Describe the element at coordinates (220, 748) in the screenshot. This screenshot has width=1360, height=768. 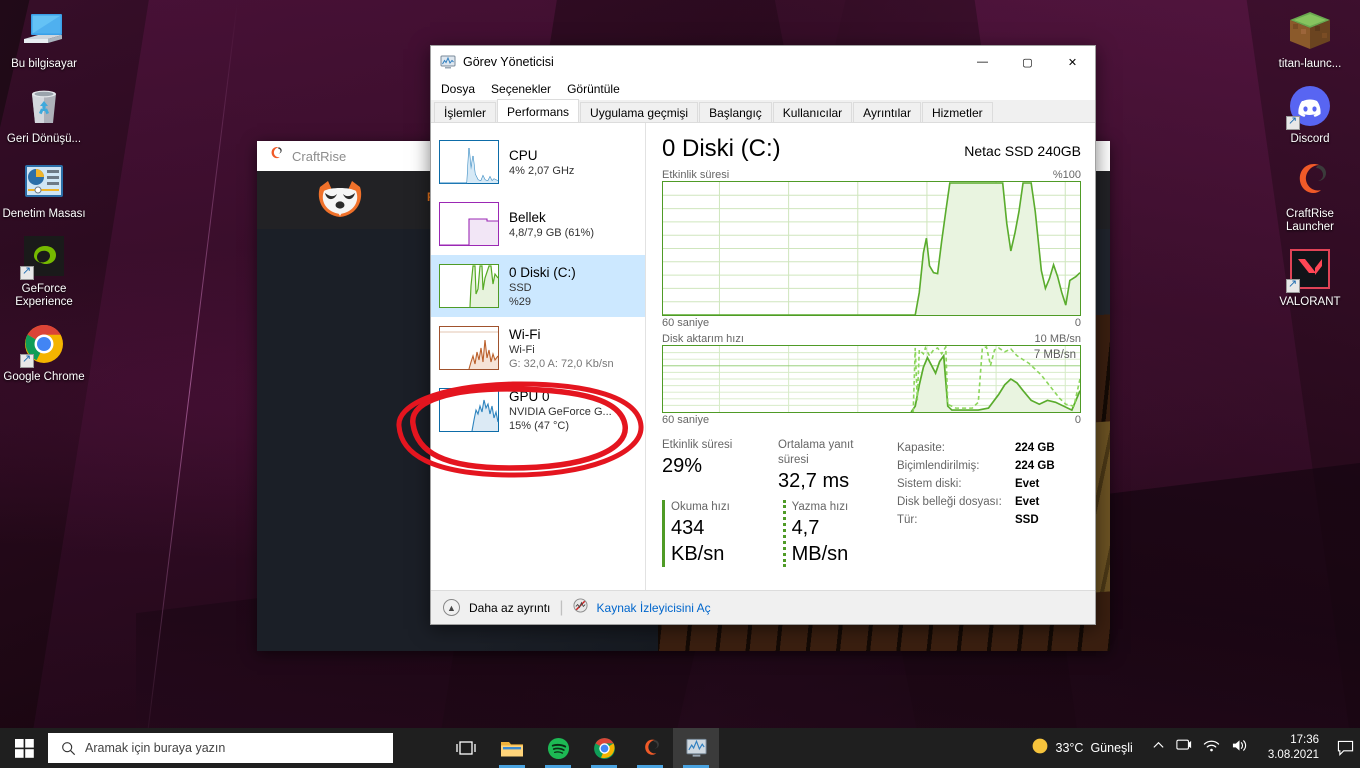
I see `search-input: Aramak için buraya yazın` at that location.